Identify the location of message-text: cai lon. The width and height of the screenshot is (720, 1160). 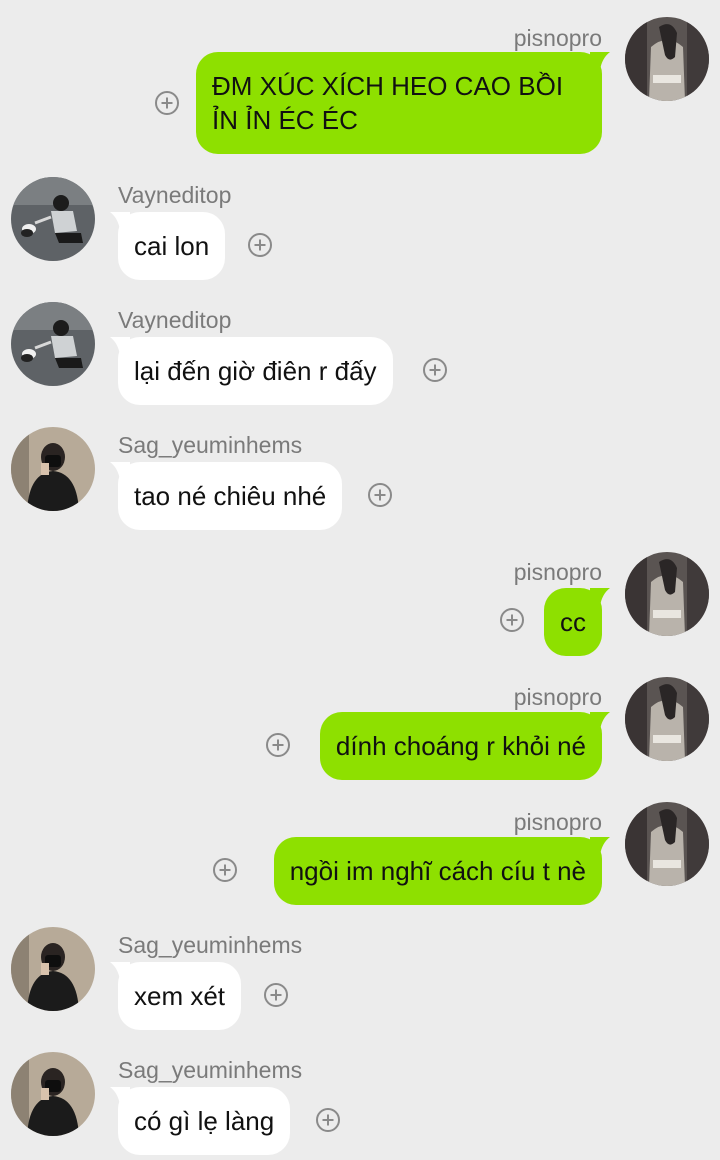
(172, 246).